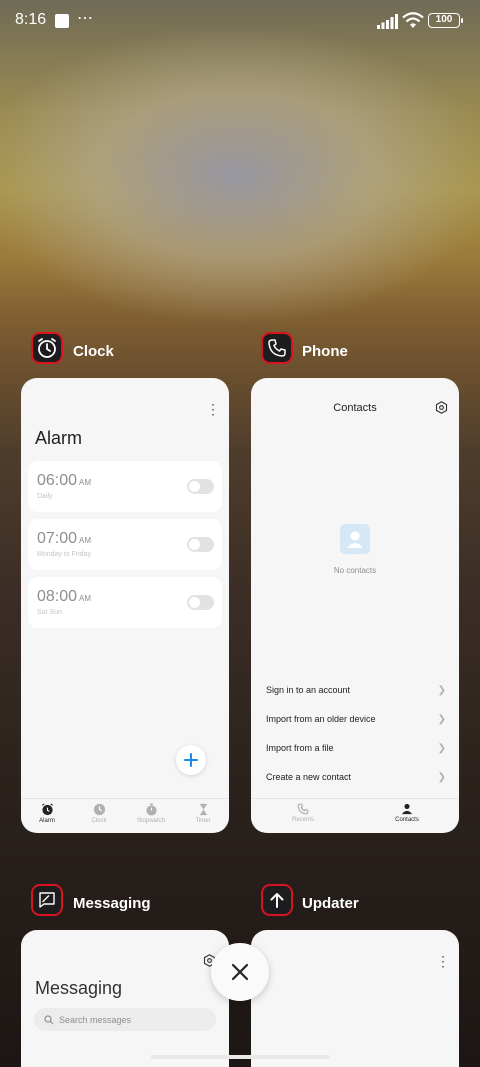 The width and height of the screenshot is (480, 1067). I want to click on arrow-up-icon, so click(277, 900).